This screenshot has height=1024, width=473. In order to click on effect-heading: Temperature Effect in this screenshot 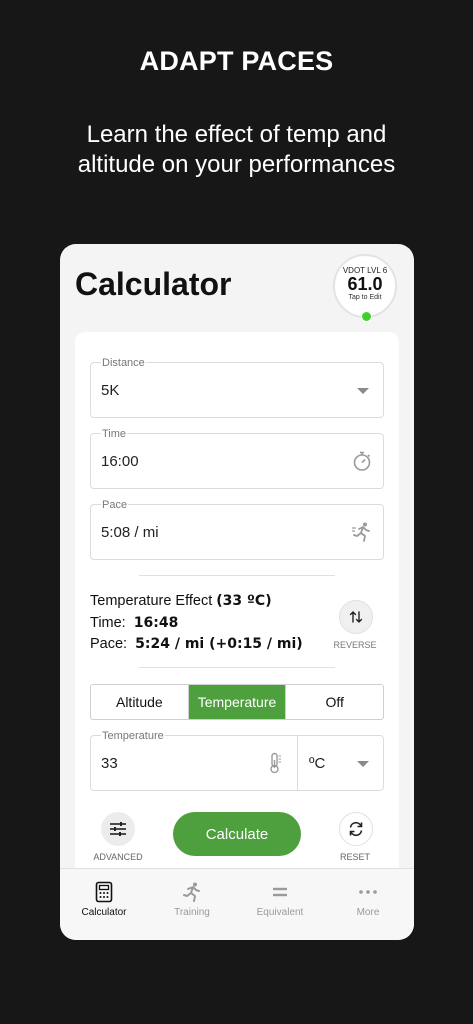, I will do `click(151, 601)`.